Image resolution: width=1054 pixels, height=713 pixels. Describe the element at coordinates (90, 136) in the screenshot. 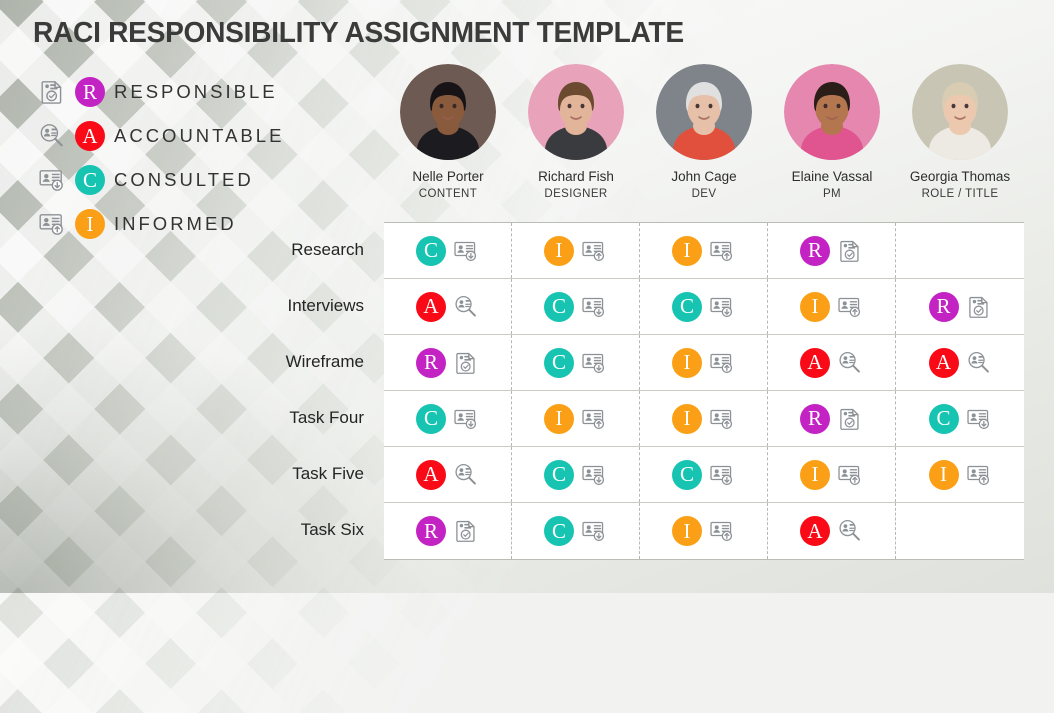

I see `legend-badge-a: A` at that location.